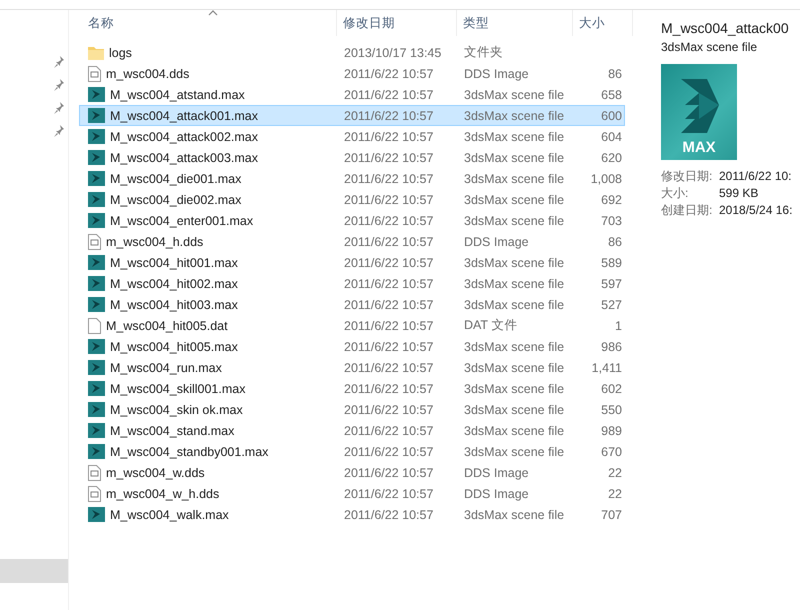 This screenshot has height=610, width=800. What do you see at coordinates (208, 23) in the screenshot?
I see `column-header: 名称` at bounding box center [208, 23].